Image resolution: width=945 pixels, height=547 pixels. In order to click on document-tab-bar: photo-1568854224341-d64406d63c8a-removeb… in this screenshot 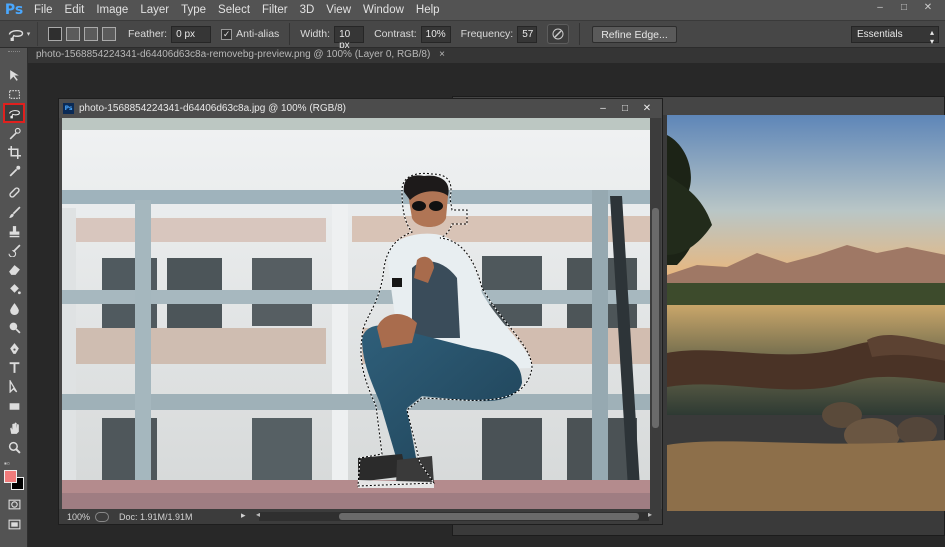, I will do `click(486, 55)`.